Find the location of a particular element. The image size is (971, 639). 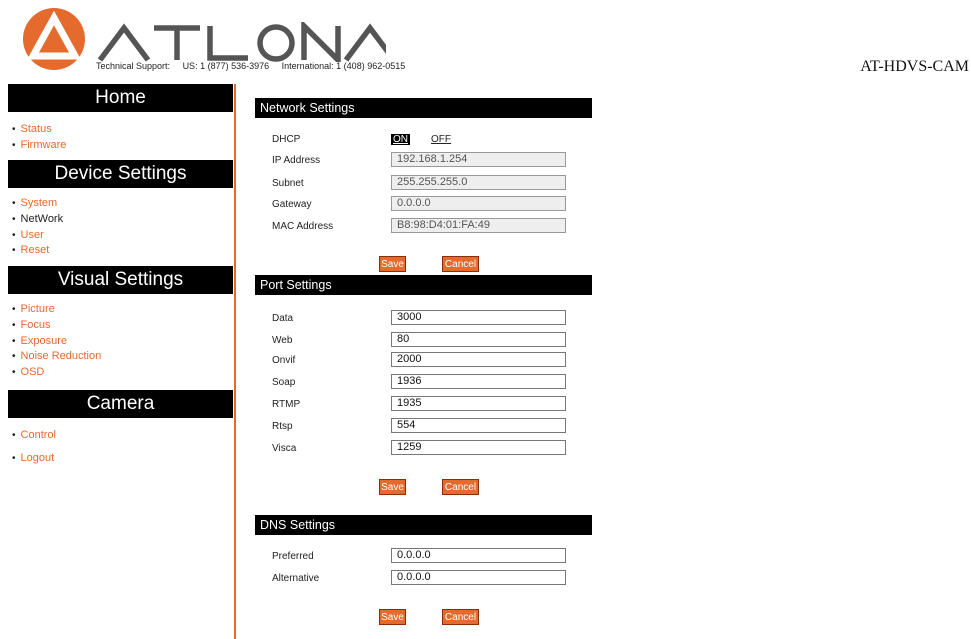

alternative-dns-label: Alternative is located at coordinates (296, 578).